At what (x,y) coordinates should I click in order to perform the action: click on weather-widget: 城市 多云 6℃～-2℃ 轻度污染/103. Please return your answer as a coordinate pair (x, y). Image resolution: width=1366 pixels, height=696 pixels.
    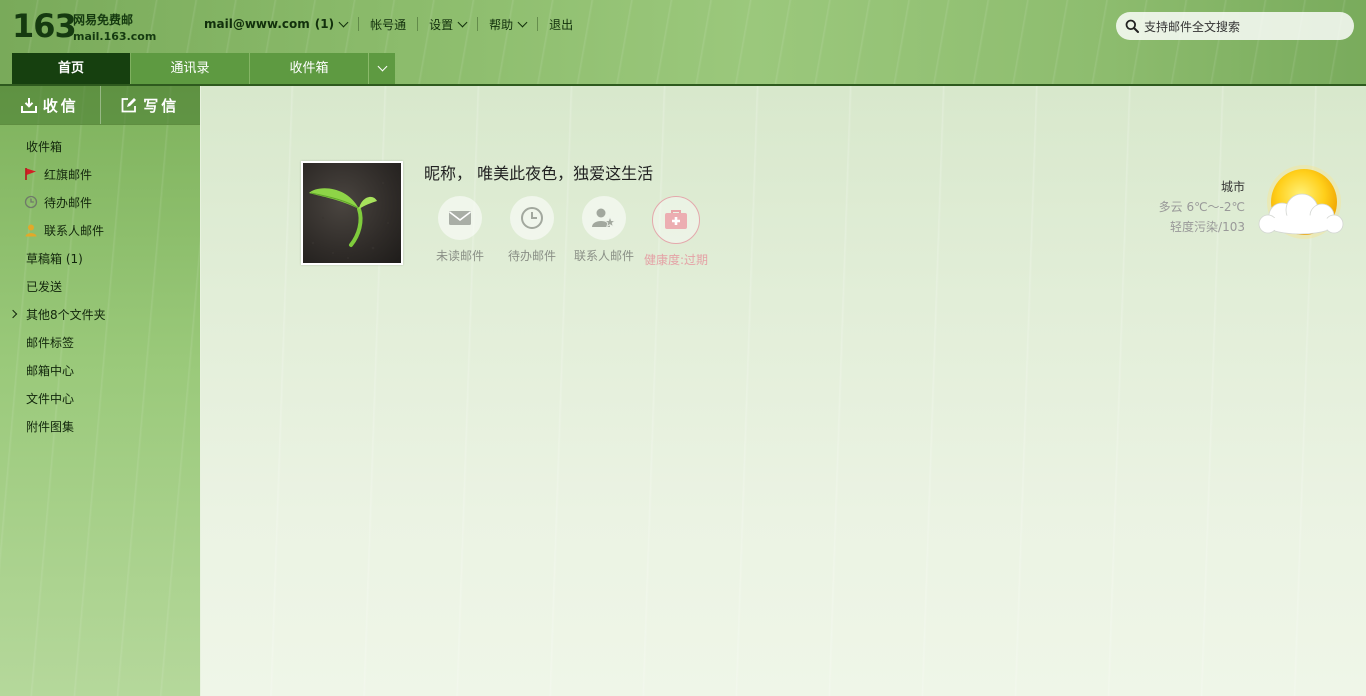
    Looking at the image, I should click on (1261, 213).